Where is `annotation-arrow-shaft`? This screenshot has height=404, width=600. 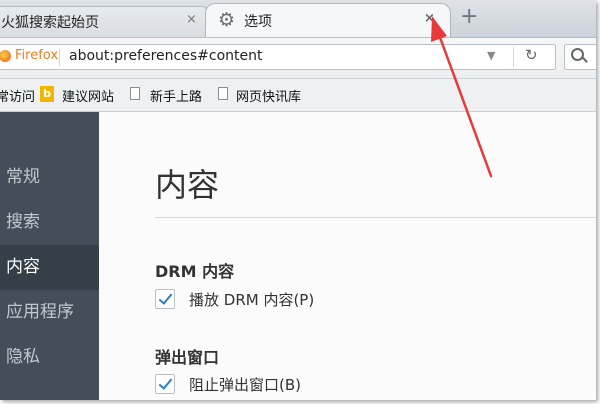 annotation-arrow-shaft is located at coordinates (464, 104).